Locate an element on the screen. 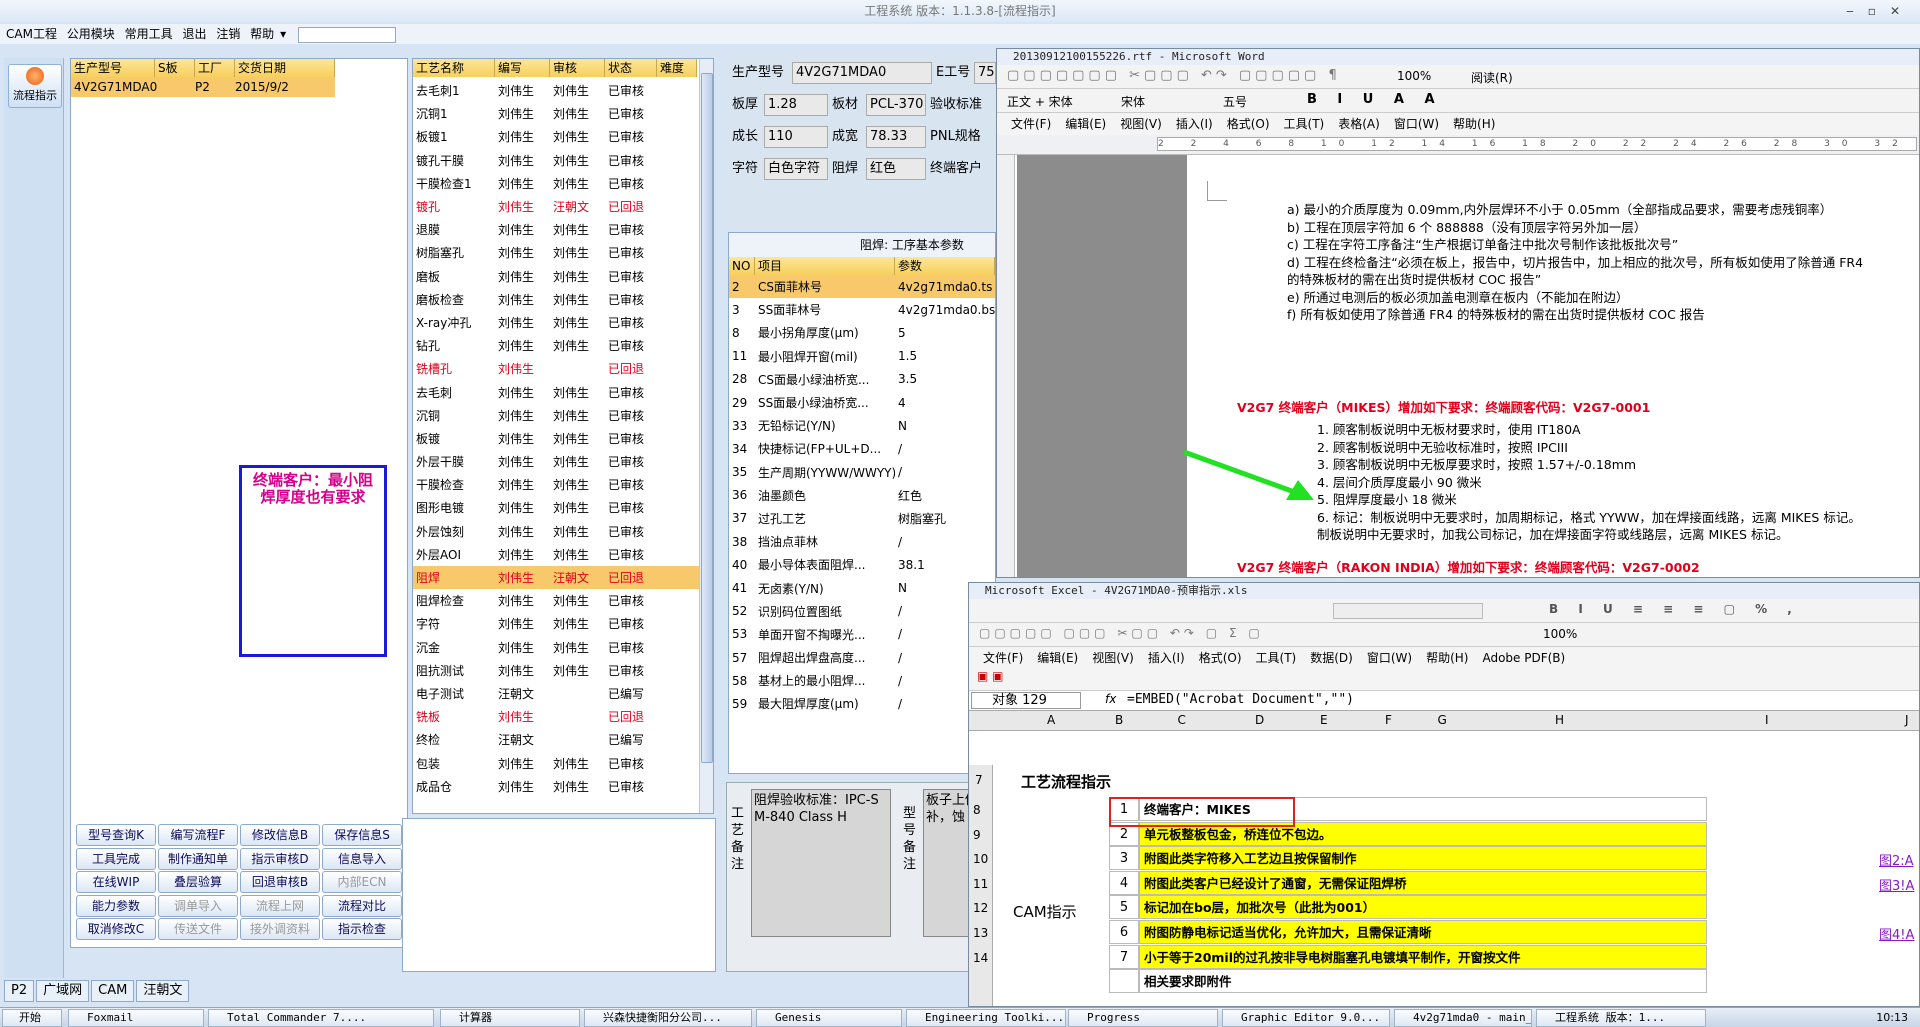 The height and width of the screenshot is (1027, 1920). param-row: 11 最小阻焊开窗(mil) 1.5 is located at coordinates (862, 356).